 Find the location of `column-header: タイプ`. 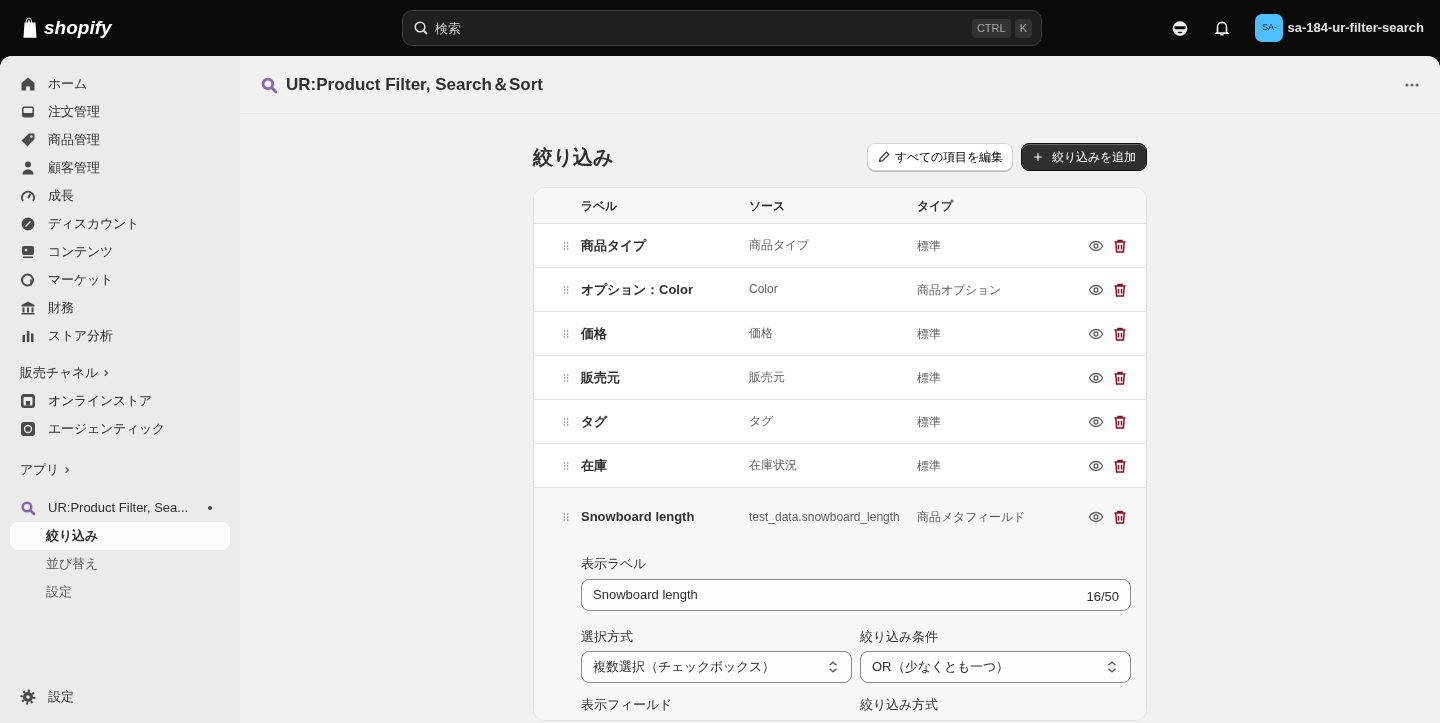

column-header: タイプ is located at coordinates (935, 205).